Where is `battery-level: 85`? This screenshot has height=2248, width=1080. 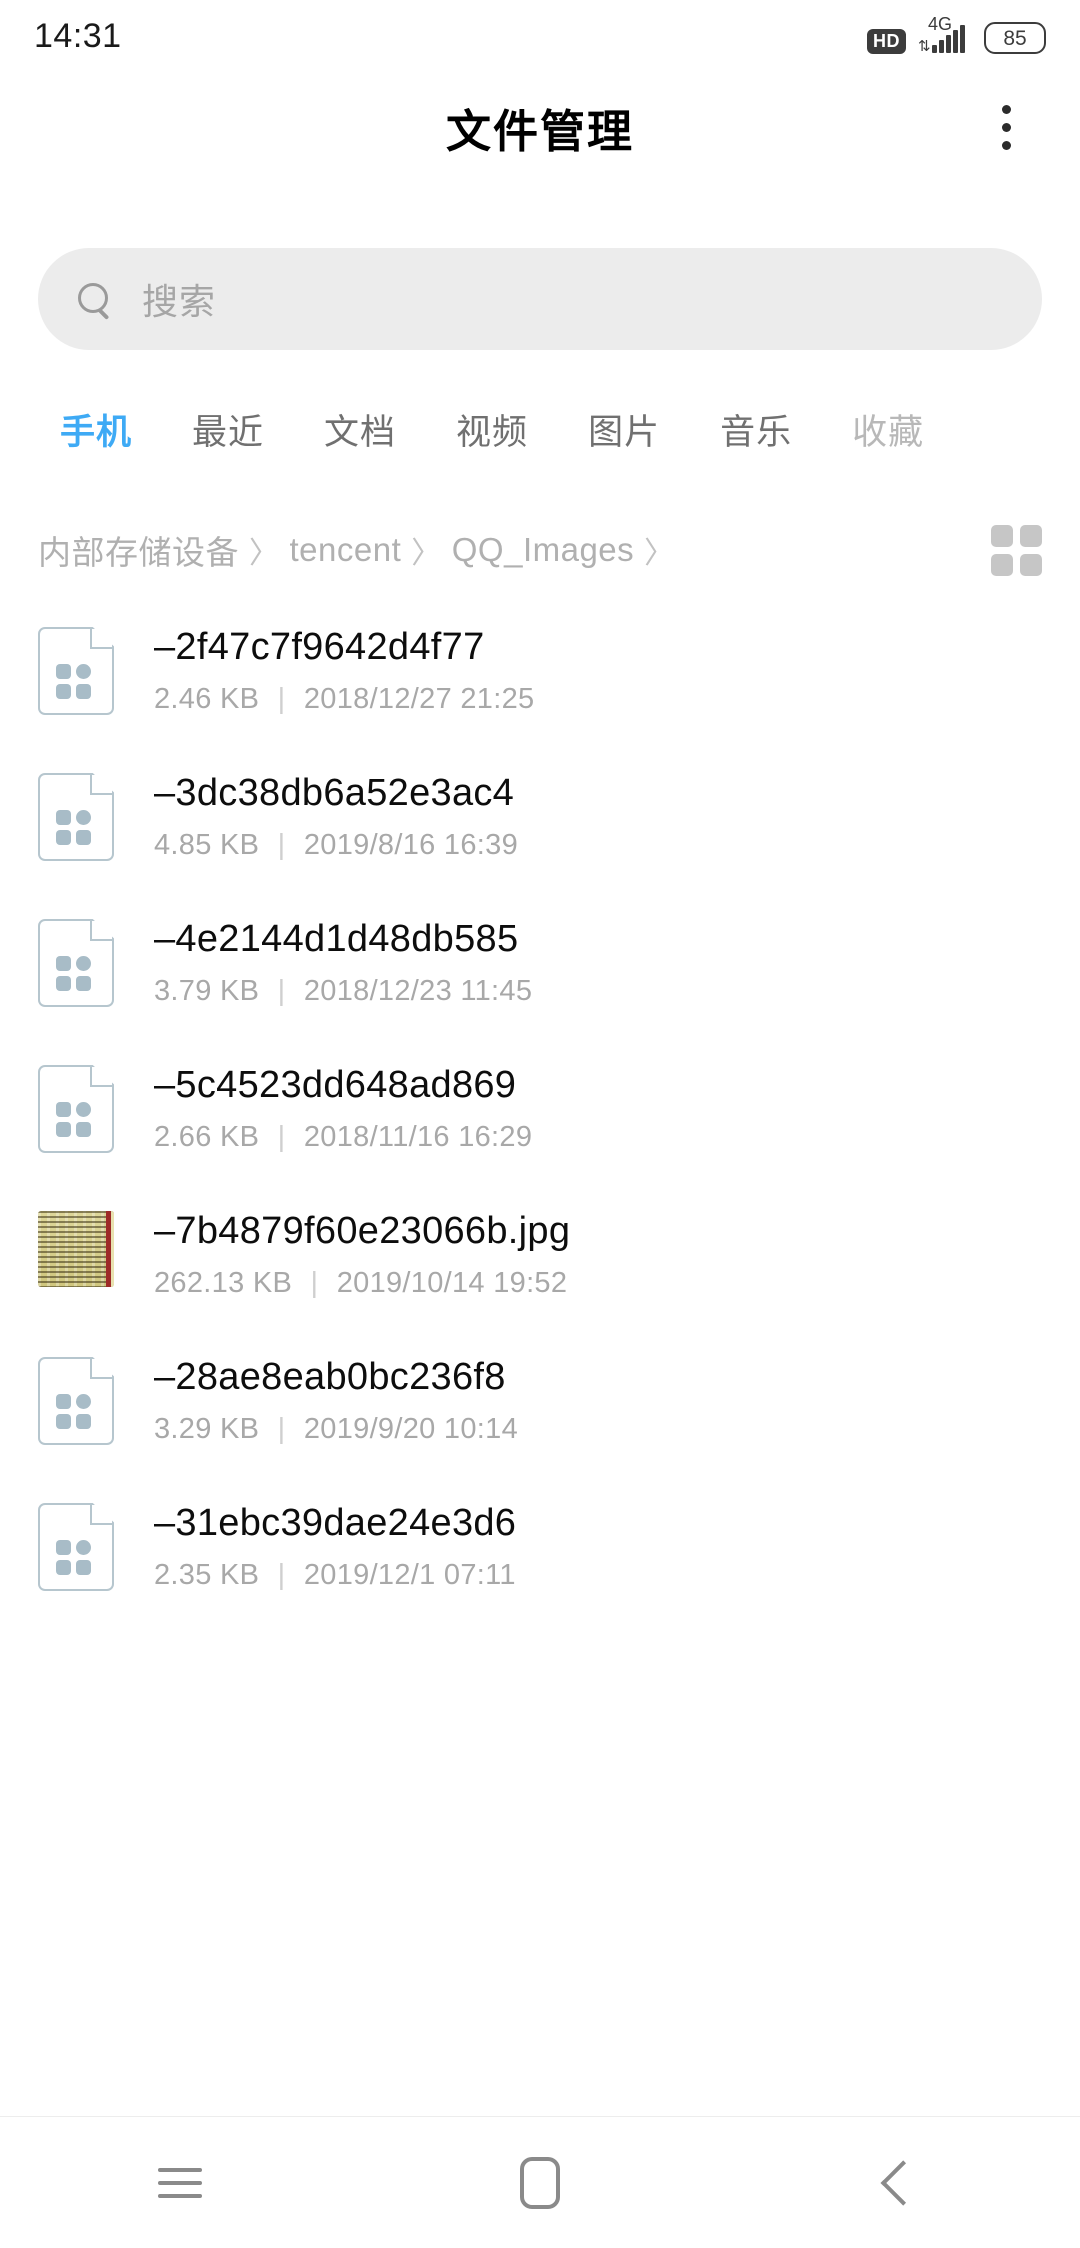
battery-level: 85 is located at coordinates (1015, 38).